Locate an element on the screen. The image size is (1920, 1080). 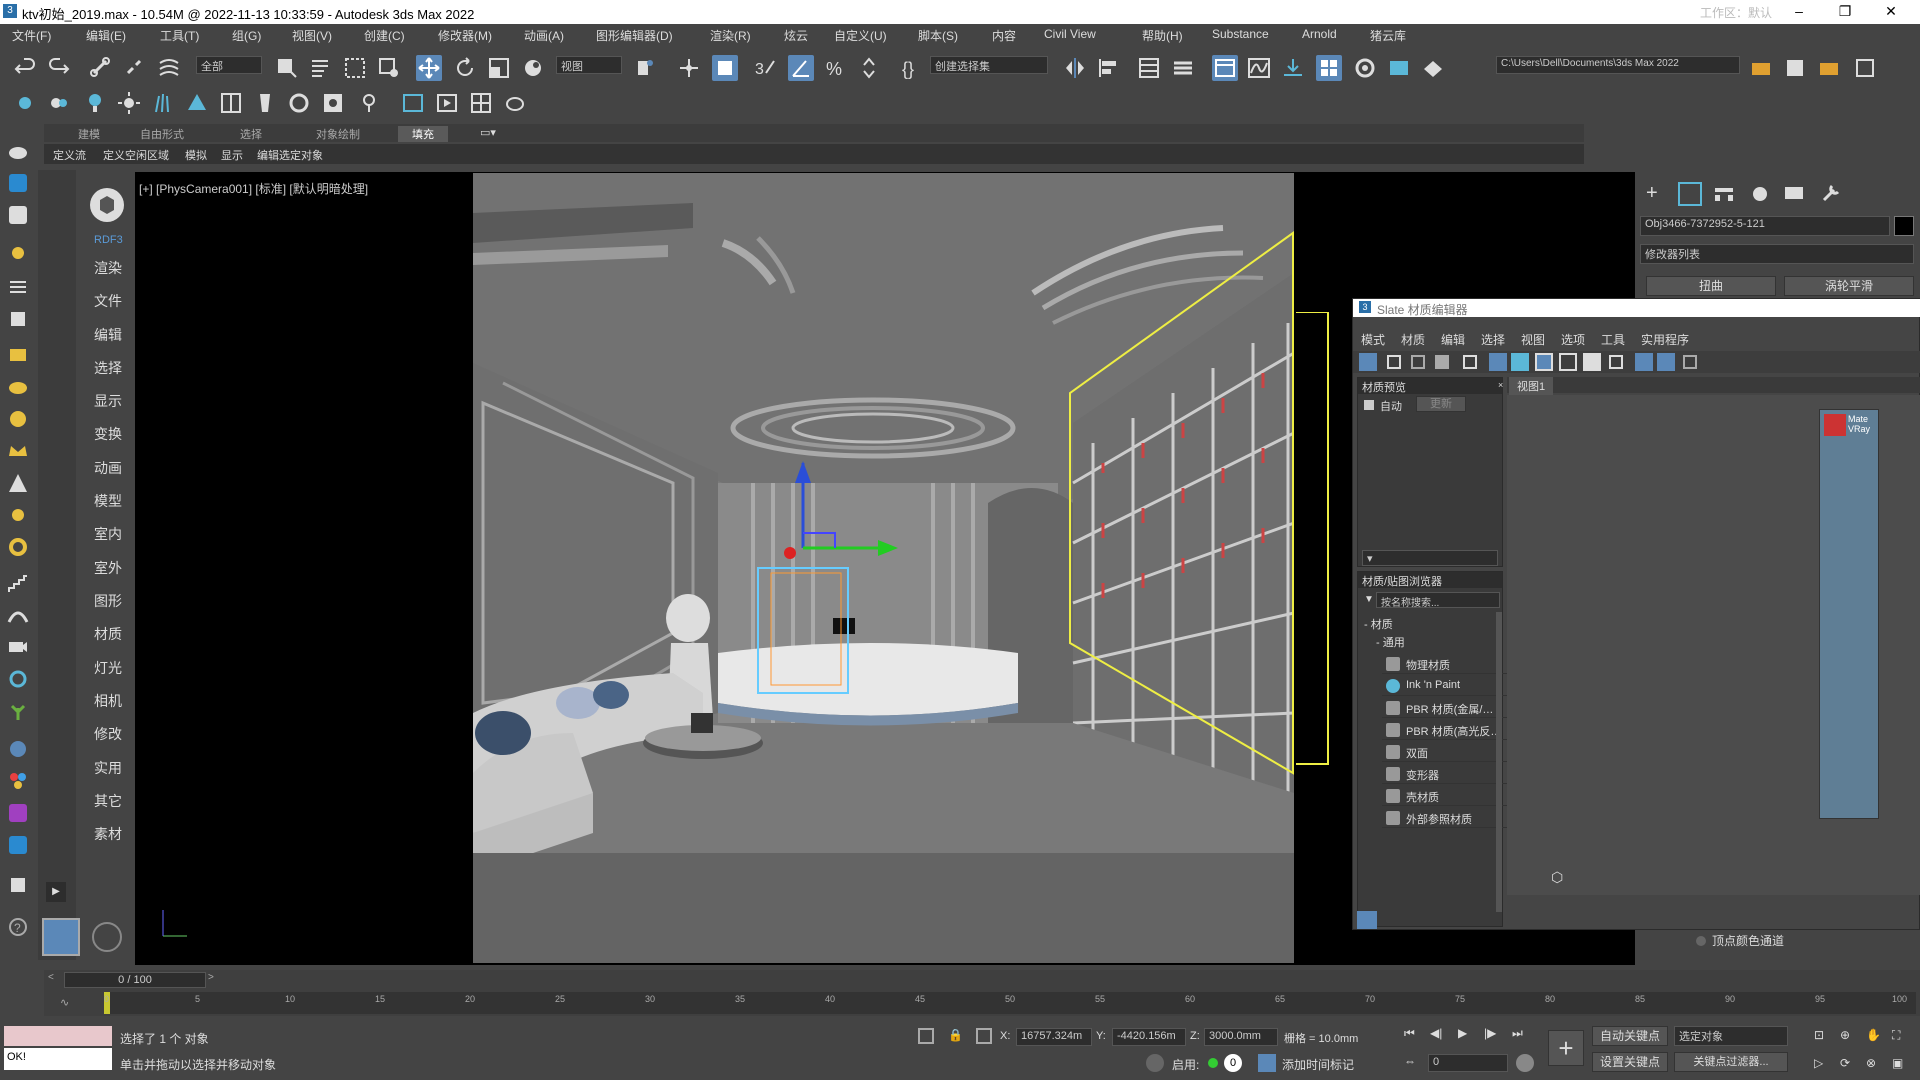
strip-sun-icon is located at coordinates (18, 515).